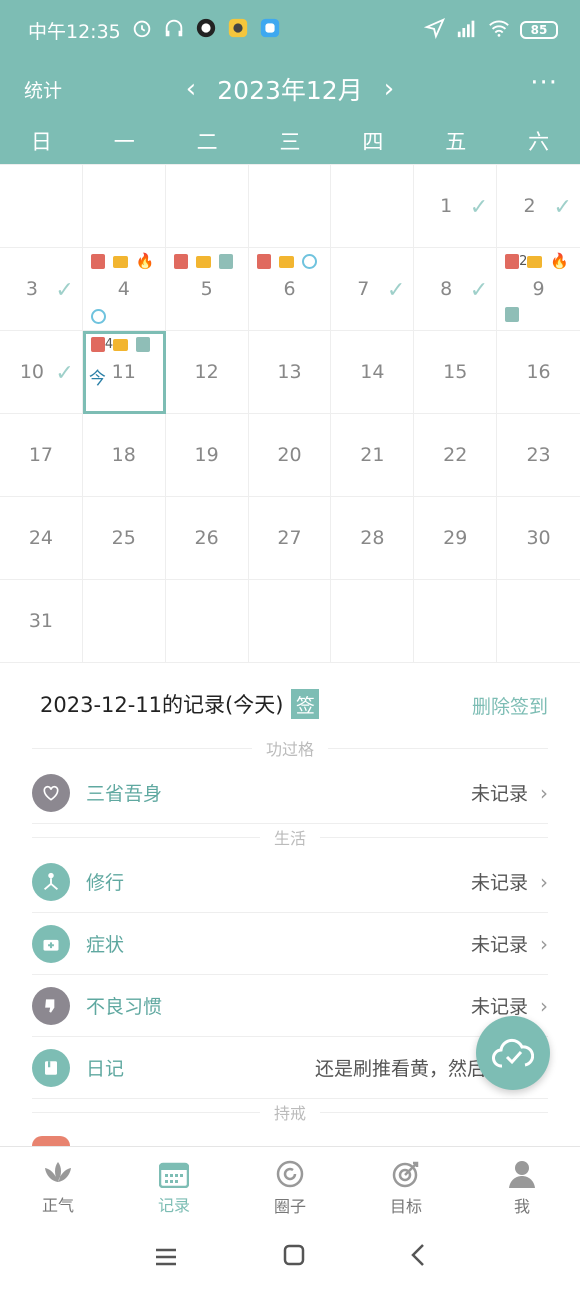 The height and width of the screenshot is (1289, 580). What do you see at coordinates (389, 89) in the screenshot?
I see `next-month-button: ›` at bounding box center [389, 89].